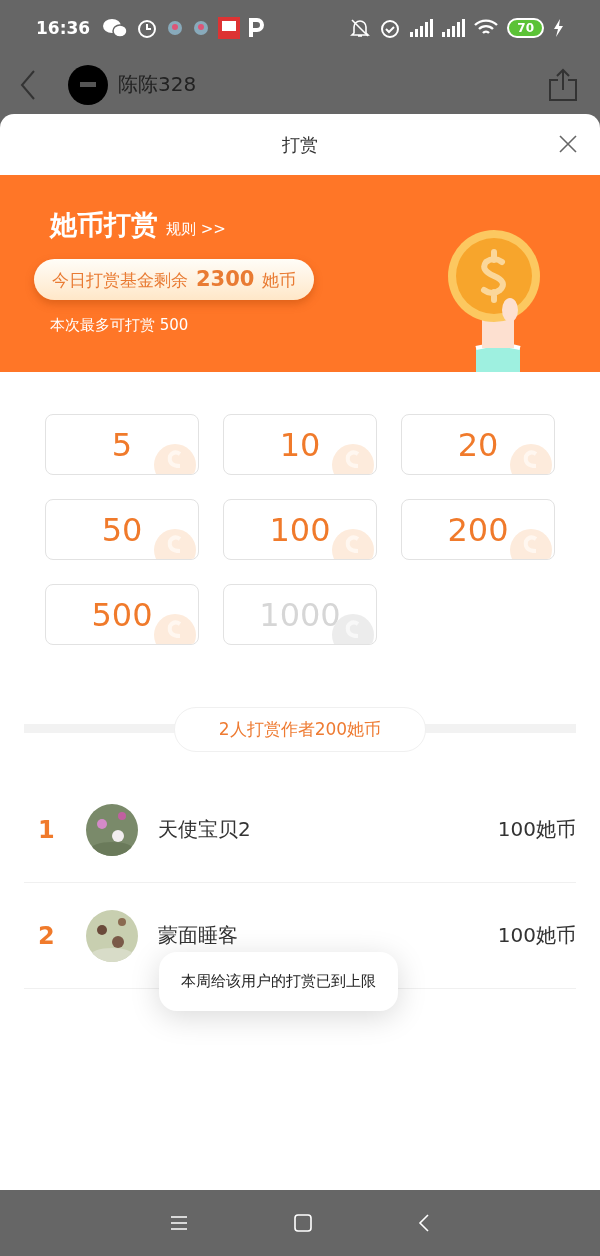 This screenshot has height=1256, width=600. Describe the element at coordinates (256, 27) in the screenshot. I see `parking-icon` at that location.